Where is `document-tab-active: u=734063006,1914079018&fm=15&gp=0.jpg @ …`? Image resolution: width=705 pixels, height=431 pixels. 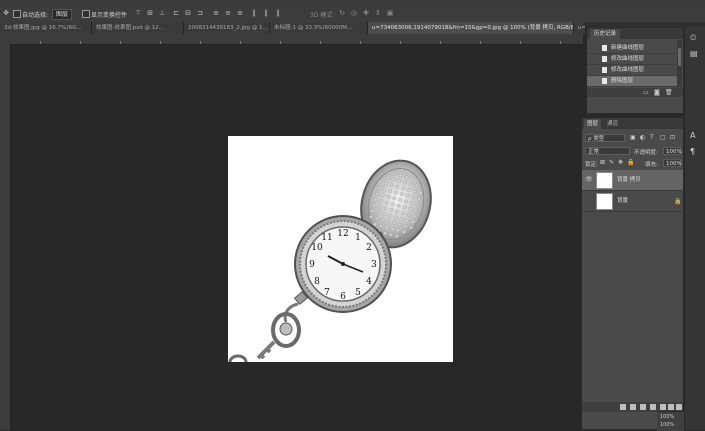
document-tab-active: u=734063006,1914079018&fm=15&gp=0.jpg @ … is located at coordinates (471, 28).